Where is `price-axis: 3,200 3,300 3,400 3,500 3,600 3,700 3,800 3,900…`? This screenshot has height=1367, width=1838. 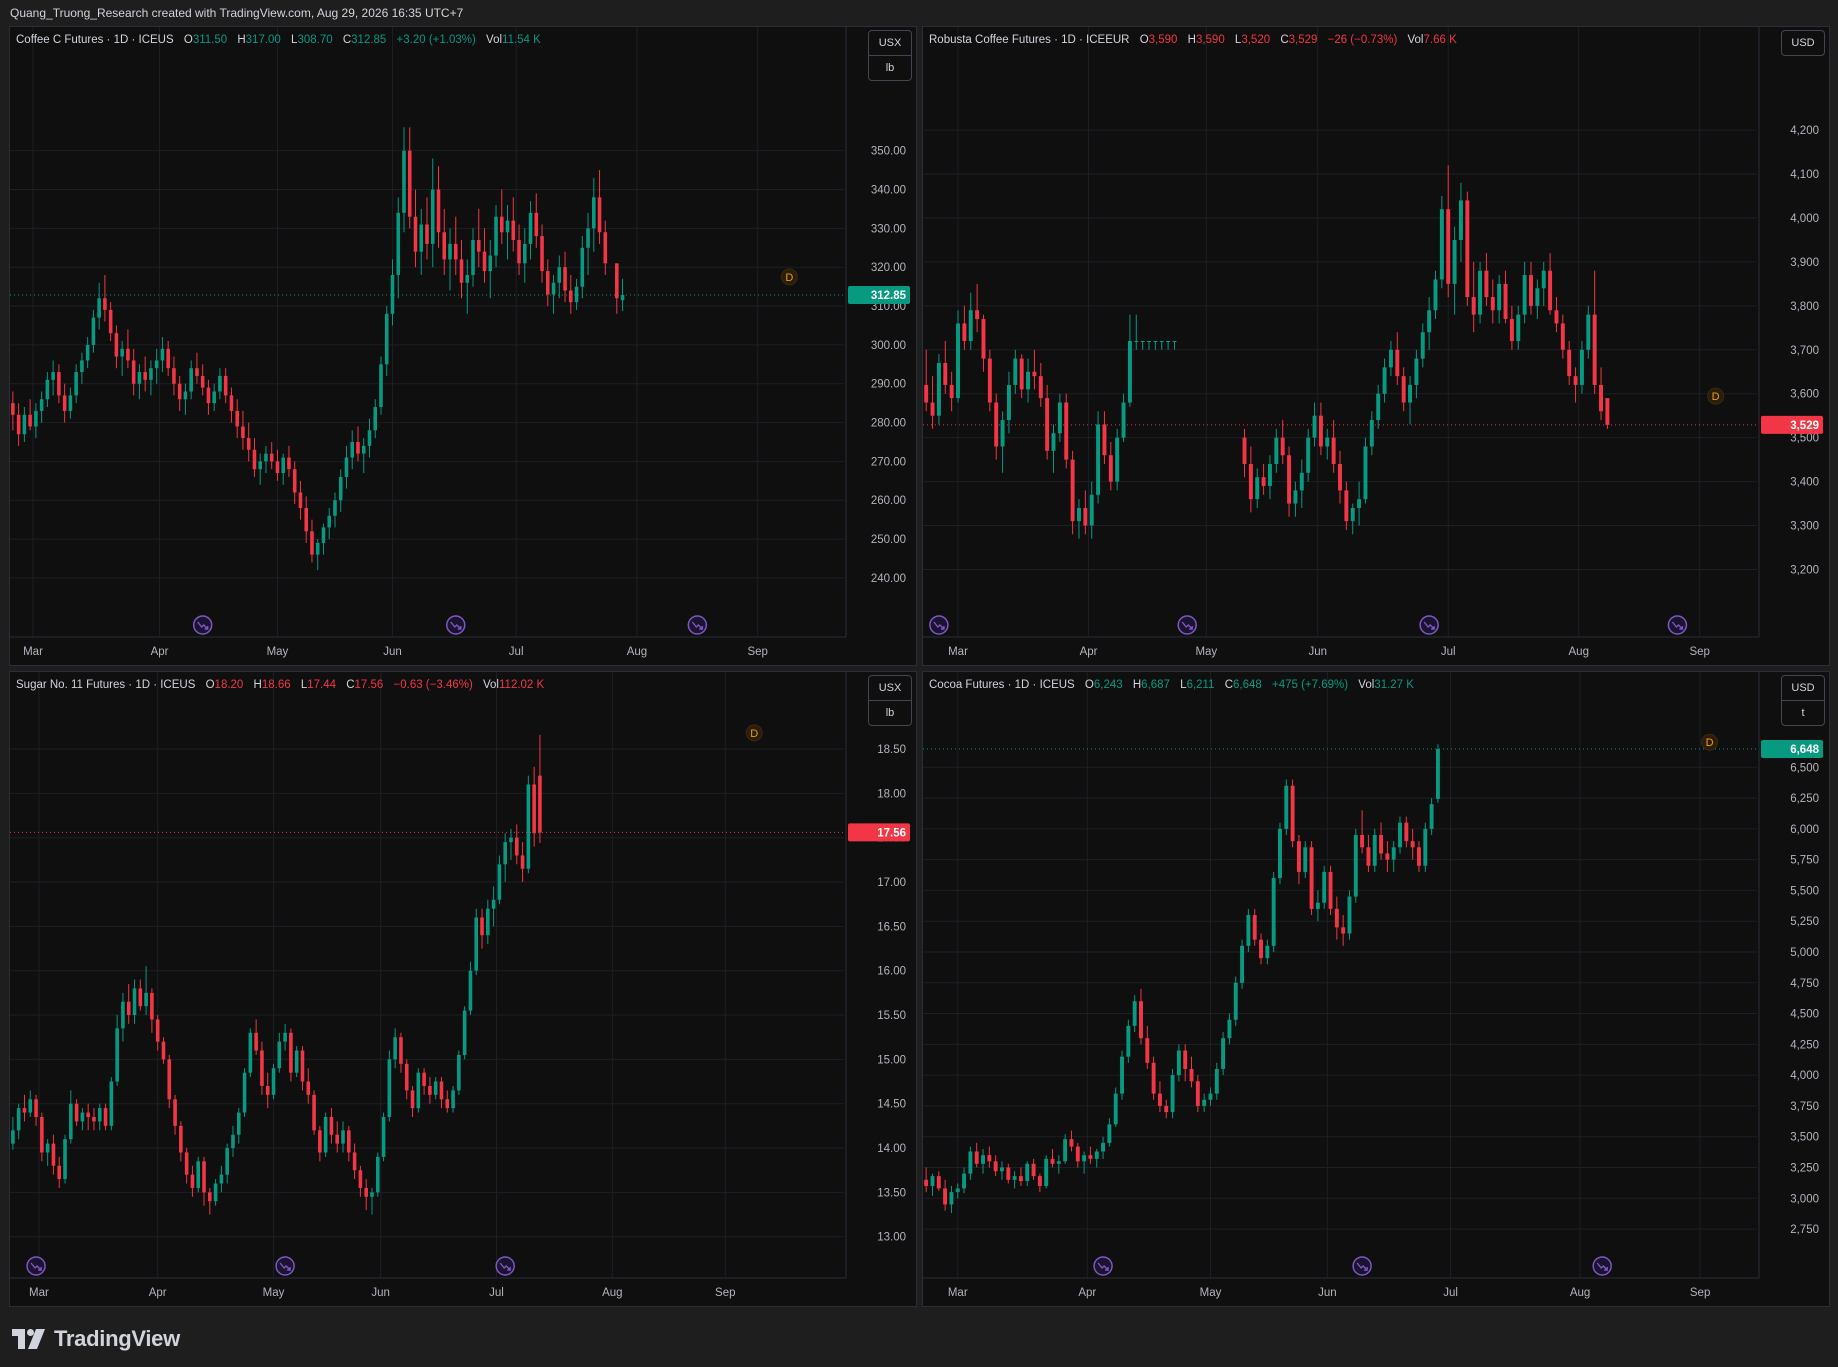
price-axis: 3,200 3,300 3,400 3,500 3,600 3,700 3,800 3,900… is located at coordinates (1804, 350).